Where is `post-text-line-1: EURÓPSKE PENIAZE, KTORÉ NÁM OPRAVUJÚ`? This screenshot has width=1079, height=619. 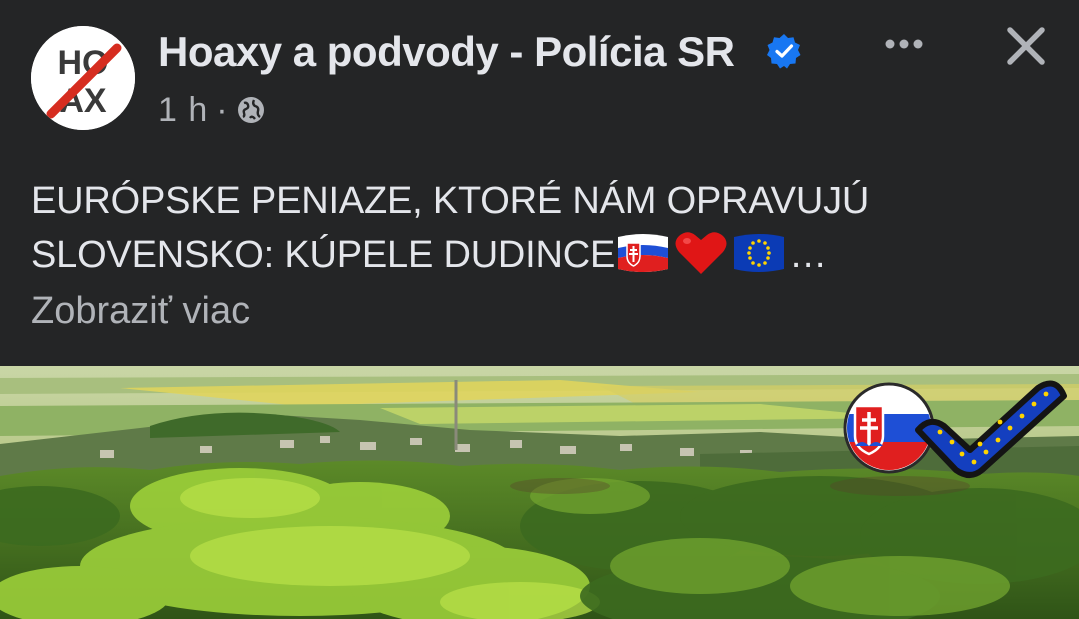
post-text-line-1: EURÓPSKE PENIAZE, KTORÉ NÁM OPRAVUJÚ is located at coordinates (450, 201).